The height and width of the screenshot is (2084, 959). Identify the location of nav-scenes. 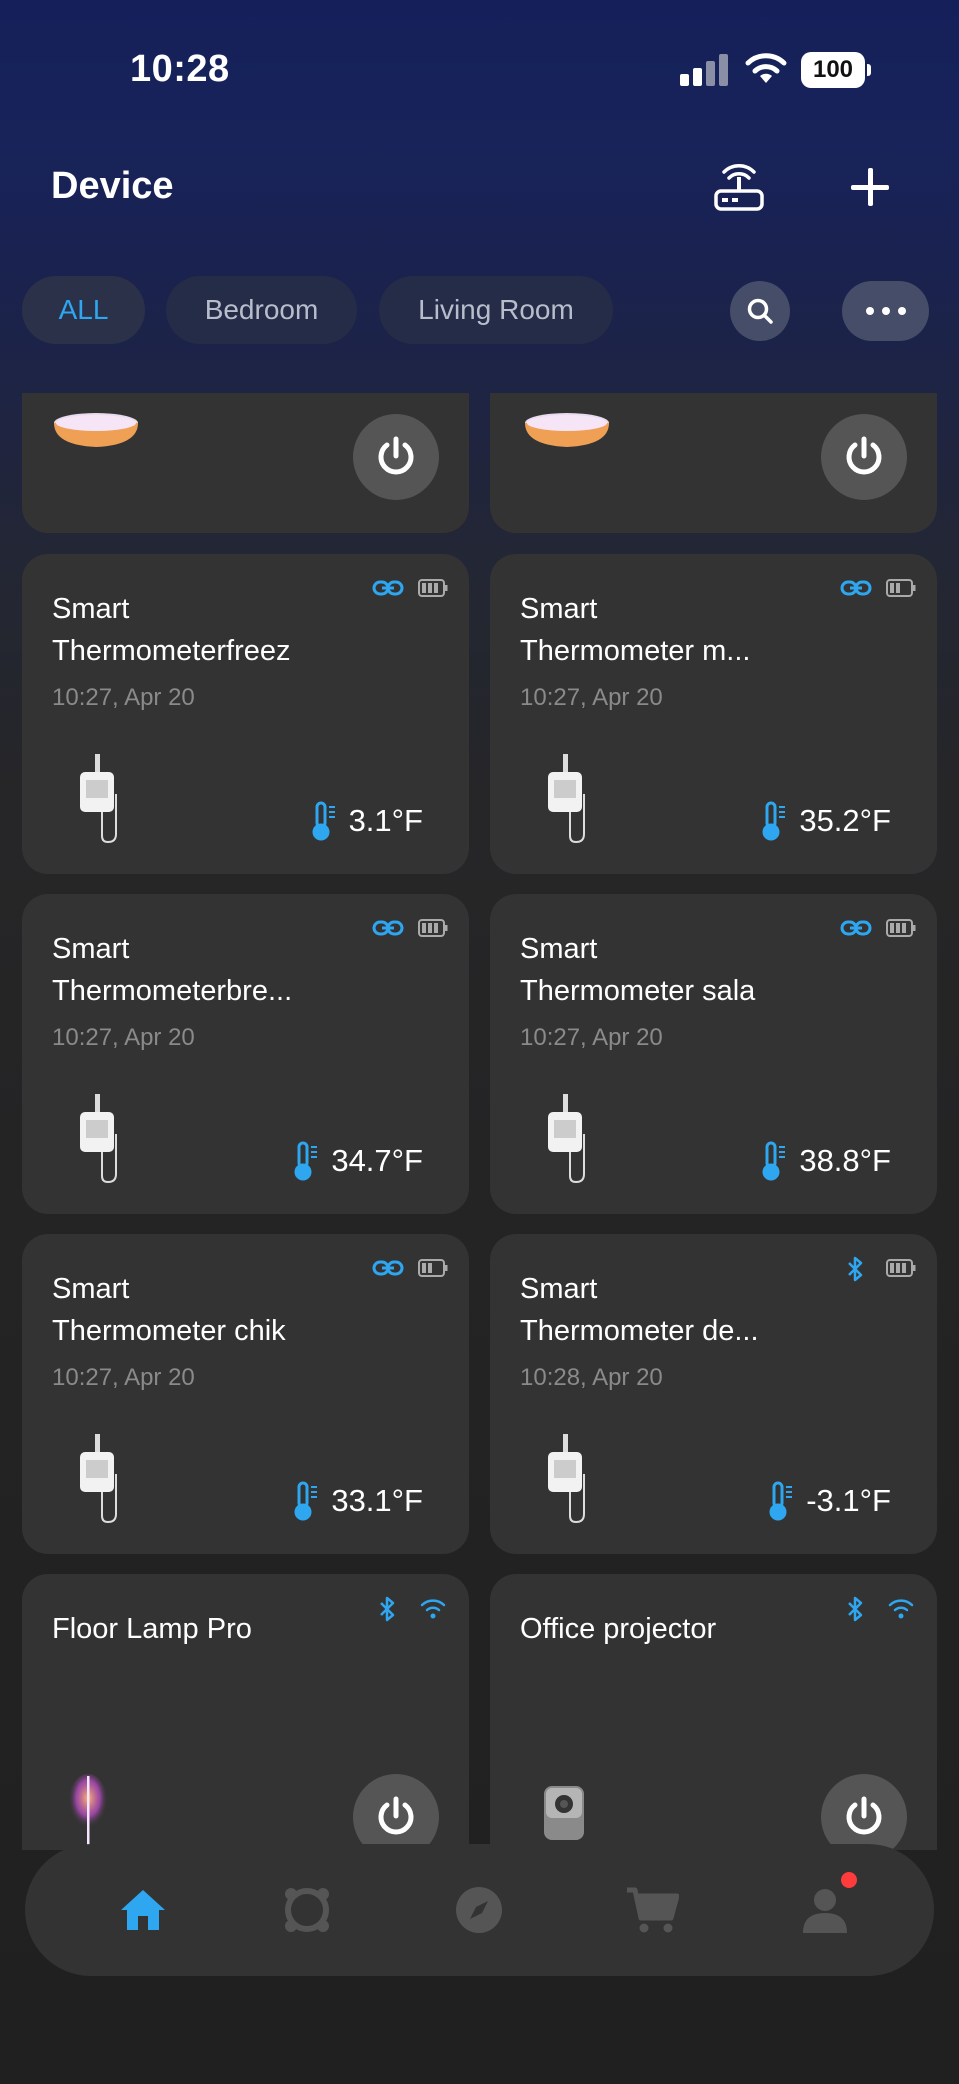
(307, 1910).